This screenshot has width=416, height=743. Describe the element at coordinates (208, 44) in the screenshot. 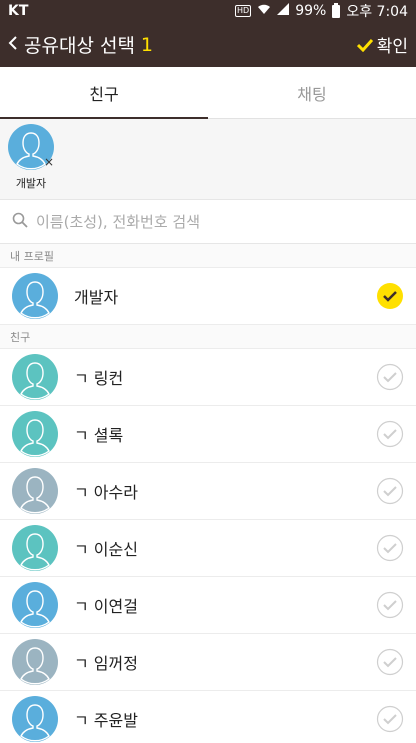

I see `app-bar: 공유대상 선택 1 확인` at that location.